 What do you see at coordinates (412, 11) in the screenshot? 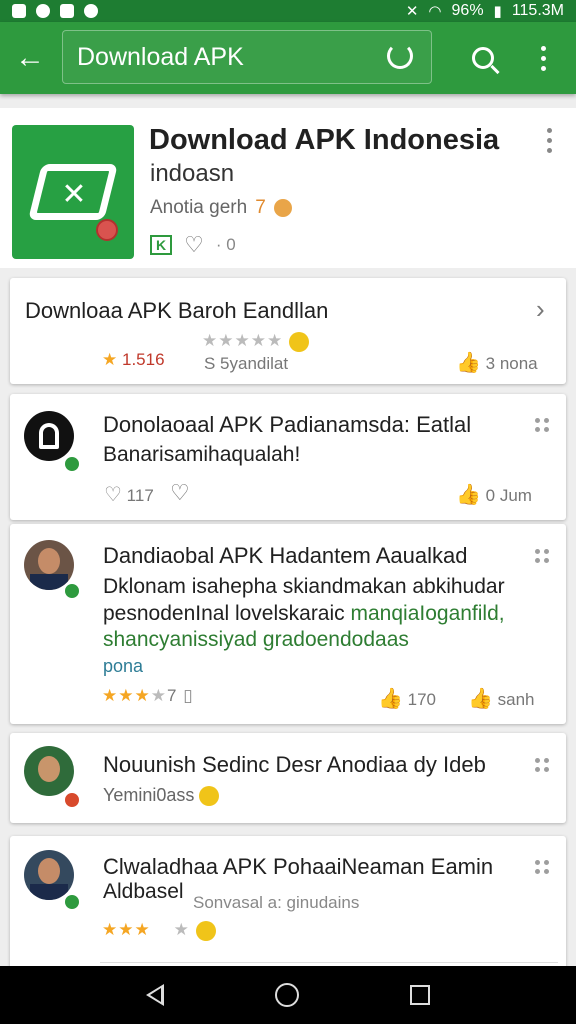
I see `bluetooth-icon: ✕` at bounding box center [412, 11].